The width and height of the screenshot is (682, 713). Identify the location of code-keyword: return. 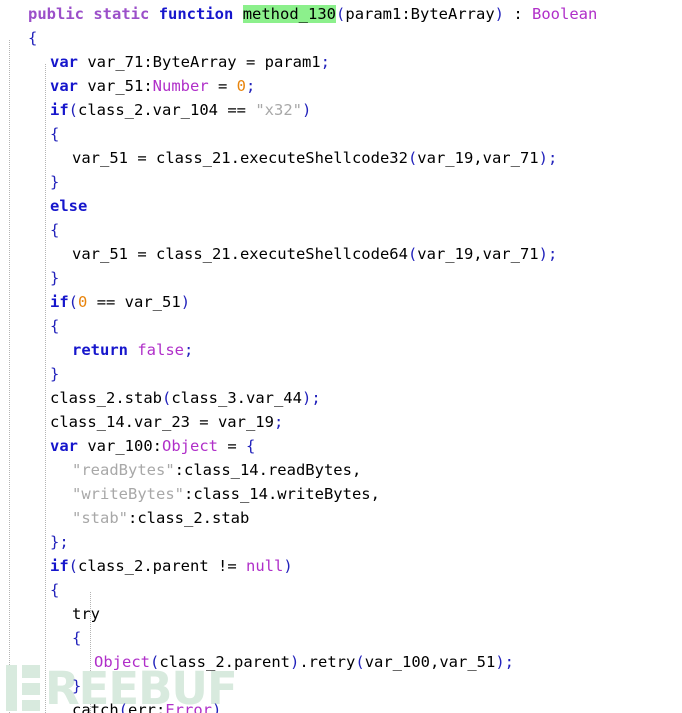
(100, 350).